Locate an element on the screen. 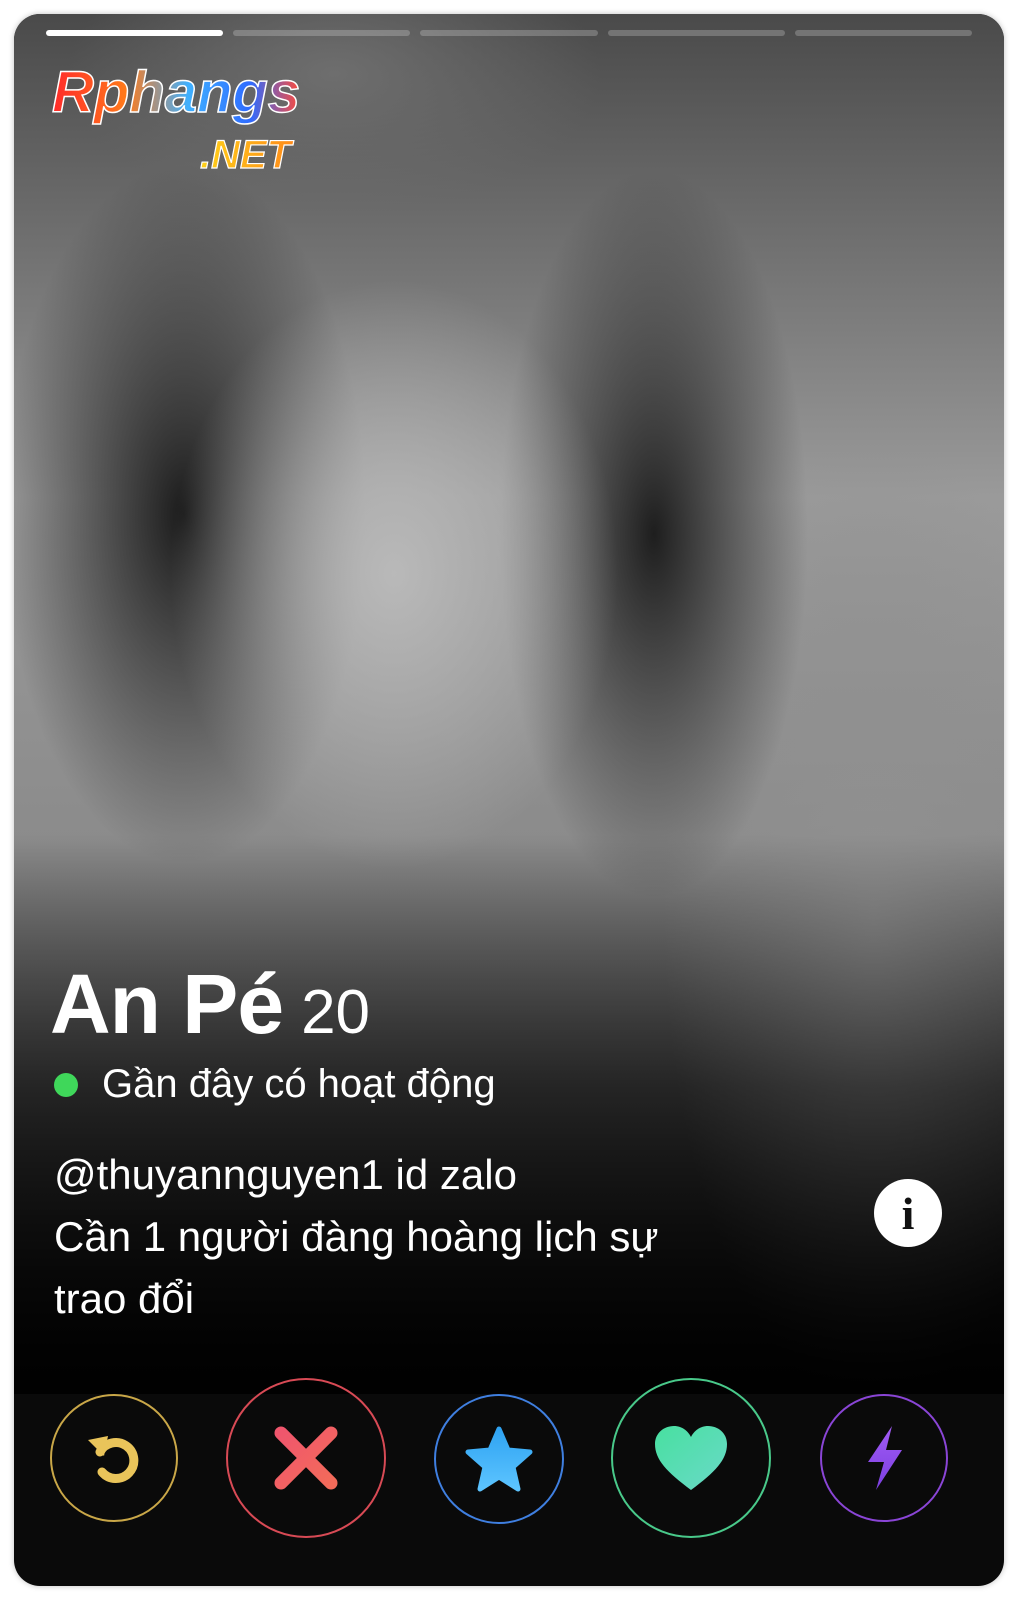 This screenshot has width=1018, height=1600. profile-header: An Pé 20 is located at coordinates (210, 1004).